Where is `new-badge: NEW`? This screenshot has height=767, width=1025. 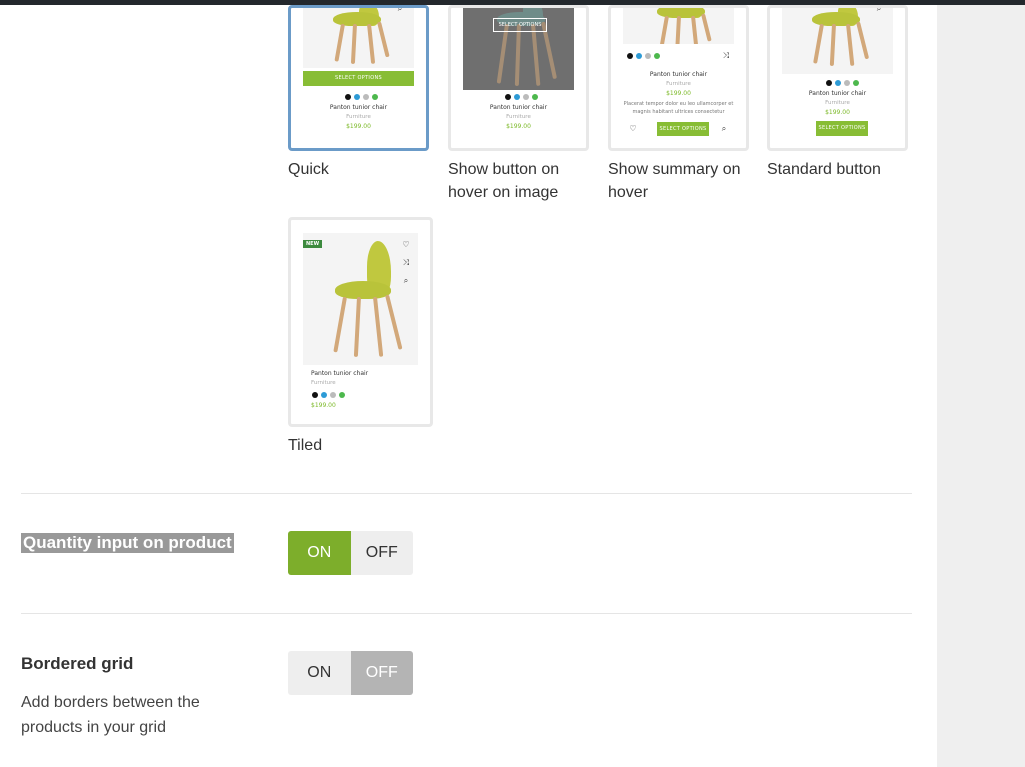 new-badge: NEW is located at coordinates (313, 244).